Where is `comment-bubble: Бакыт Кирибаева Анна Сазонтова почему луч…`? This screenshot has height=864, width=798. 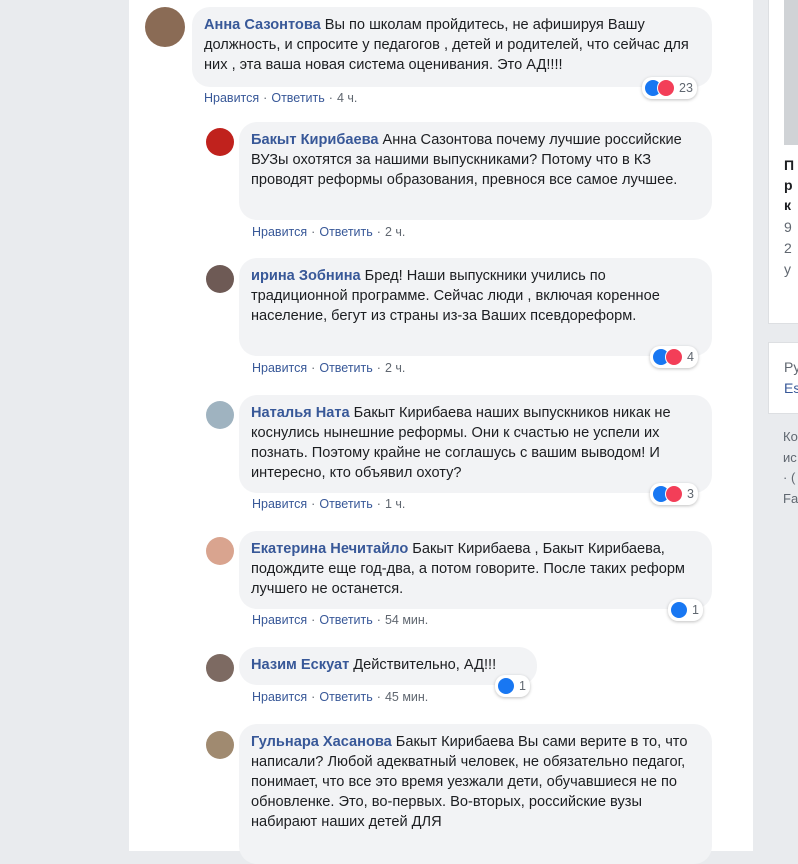 comment-bubble: Бакыт Кирибаева Анна Сазонтова почему луч… is located at coordinates (475, 171).